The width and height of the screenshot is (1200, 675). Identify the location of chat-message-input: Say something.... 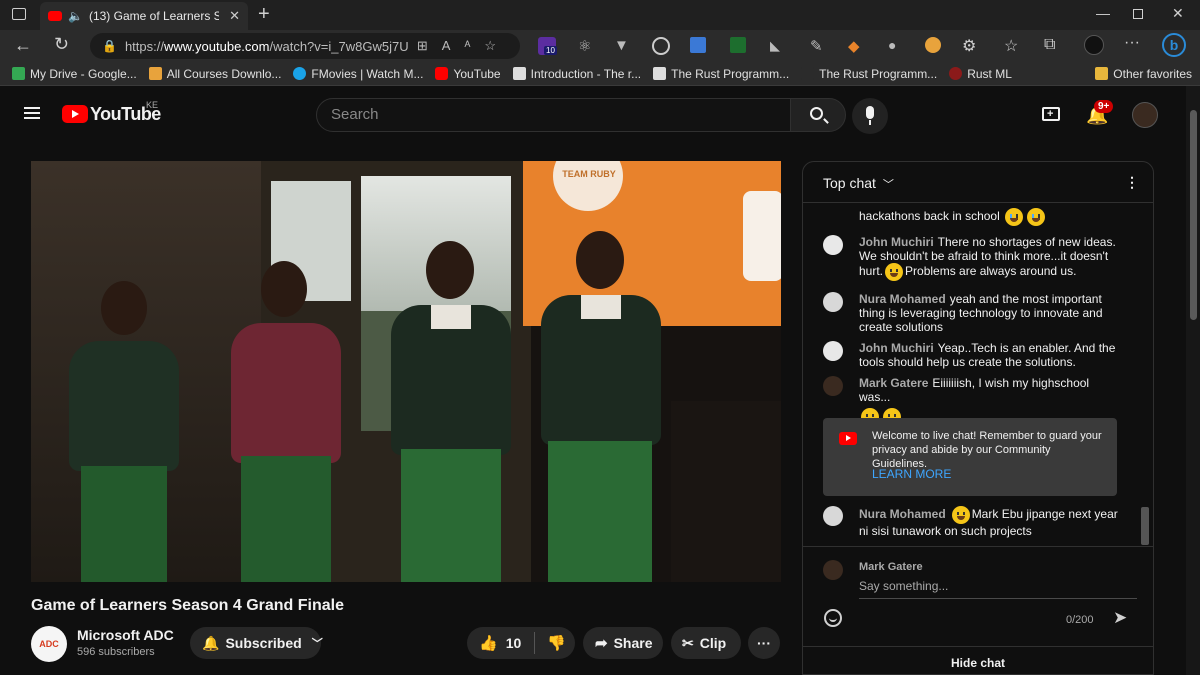
(998, 589).